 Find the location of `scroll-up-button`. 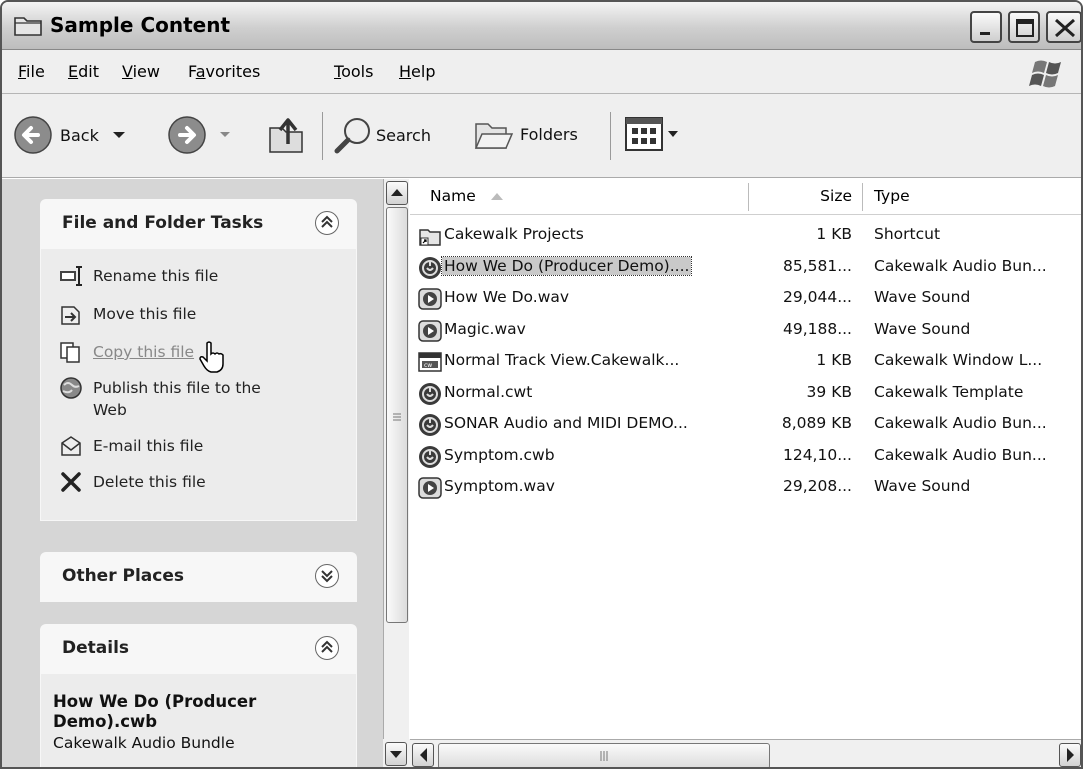

scroll-up-button is located at coordinates (397, 193).